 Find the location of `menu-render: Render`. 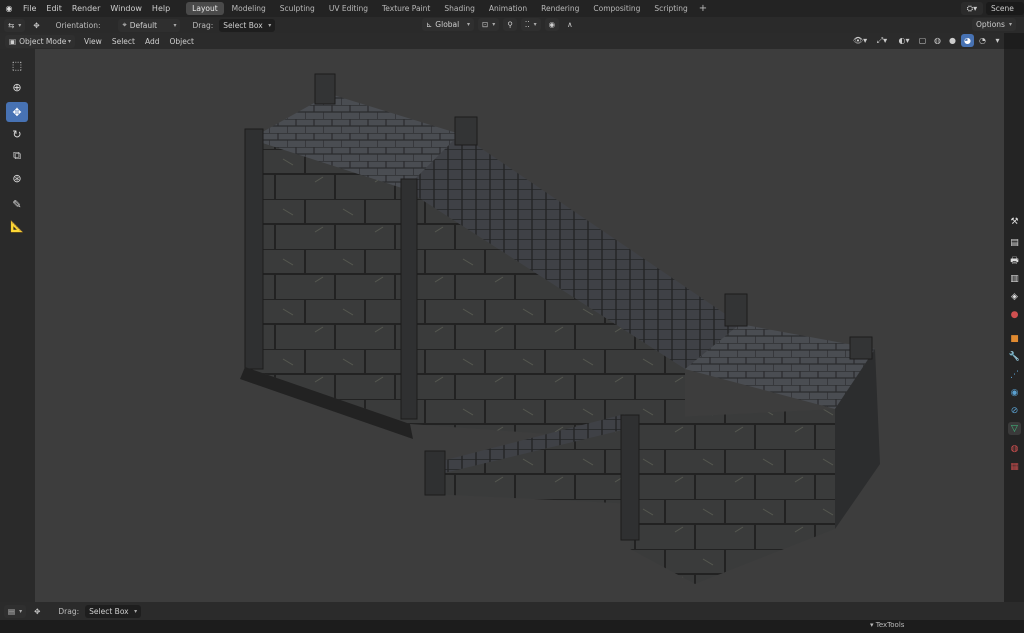

menu-render: Render is located at coordinates (86, 8).